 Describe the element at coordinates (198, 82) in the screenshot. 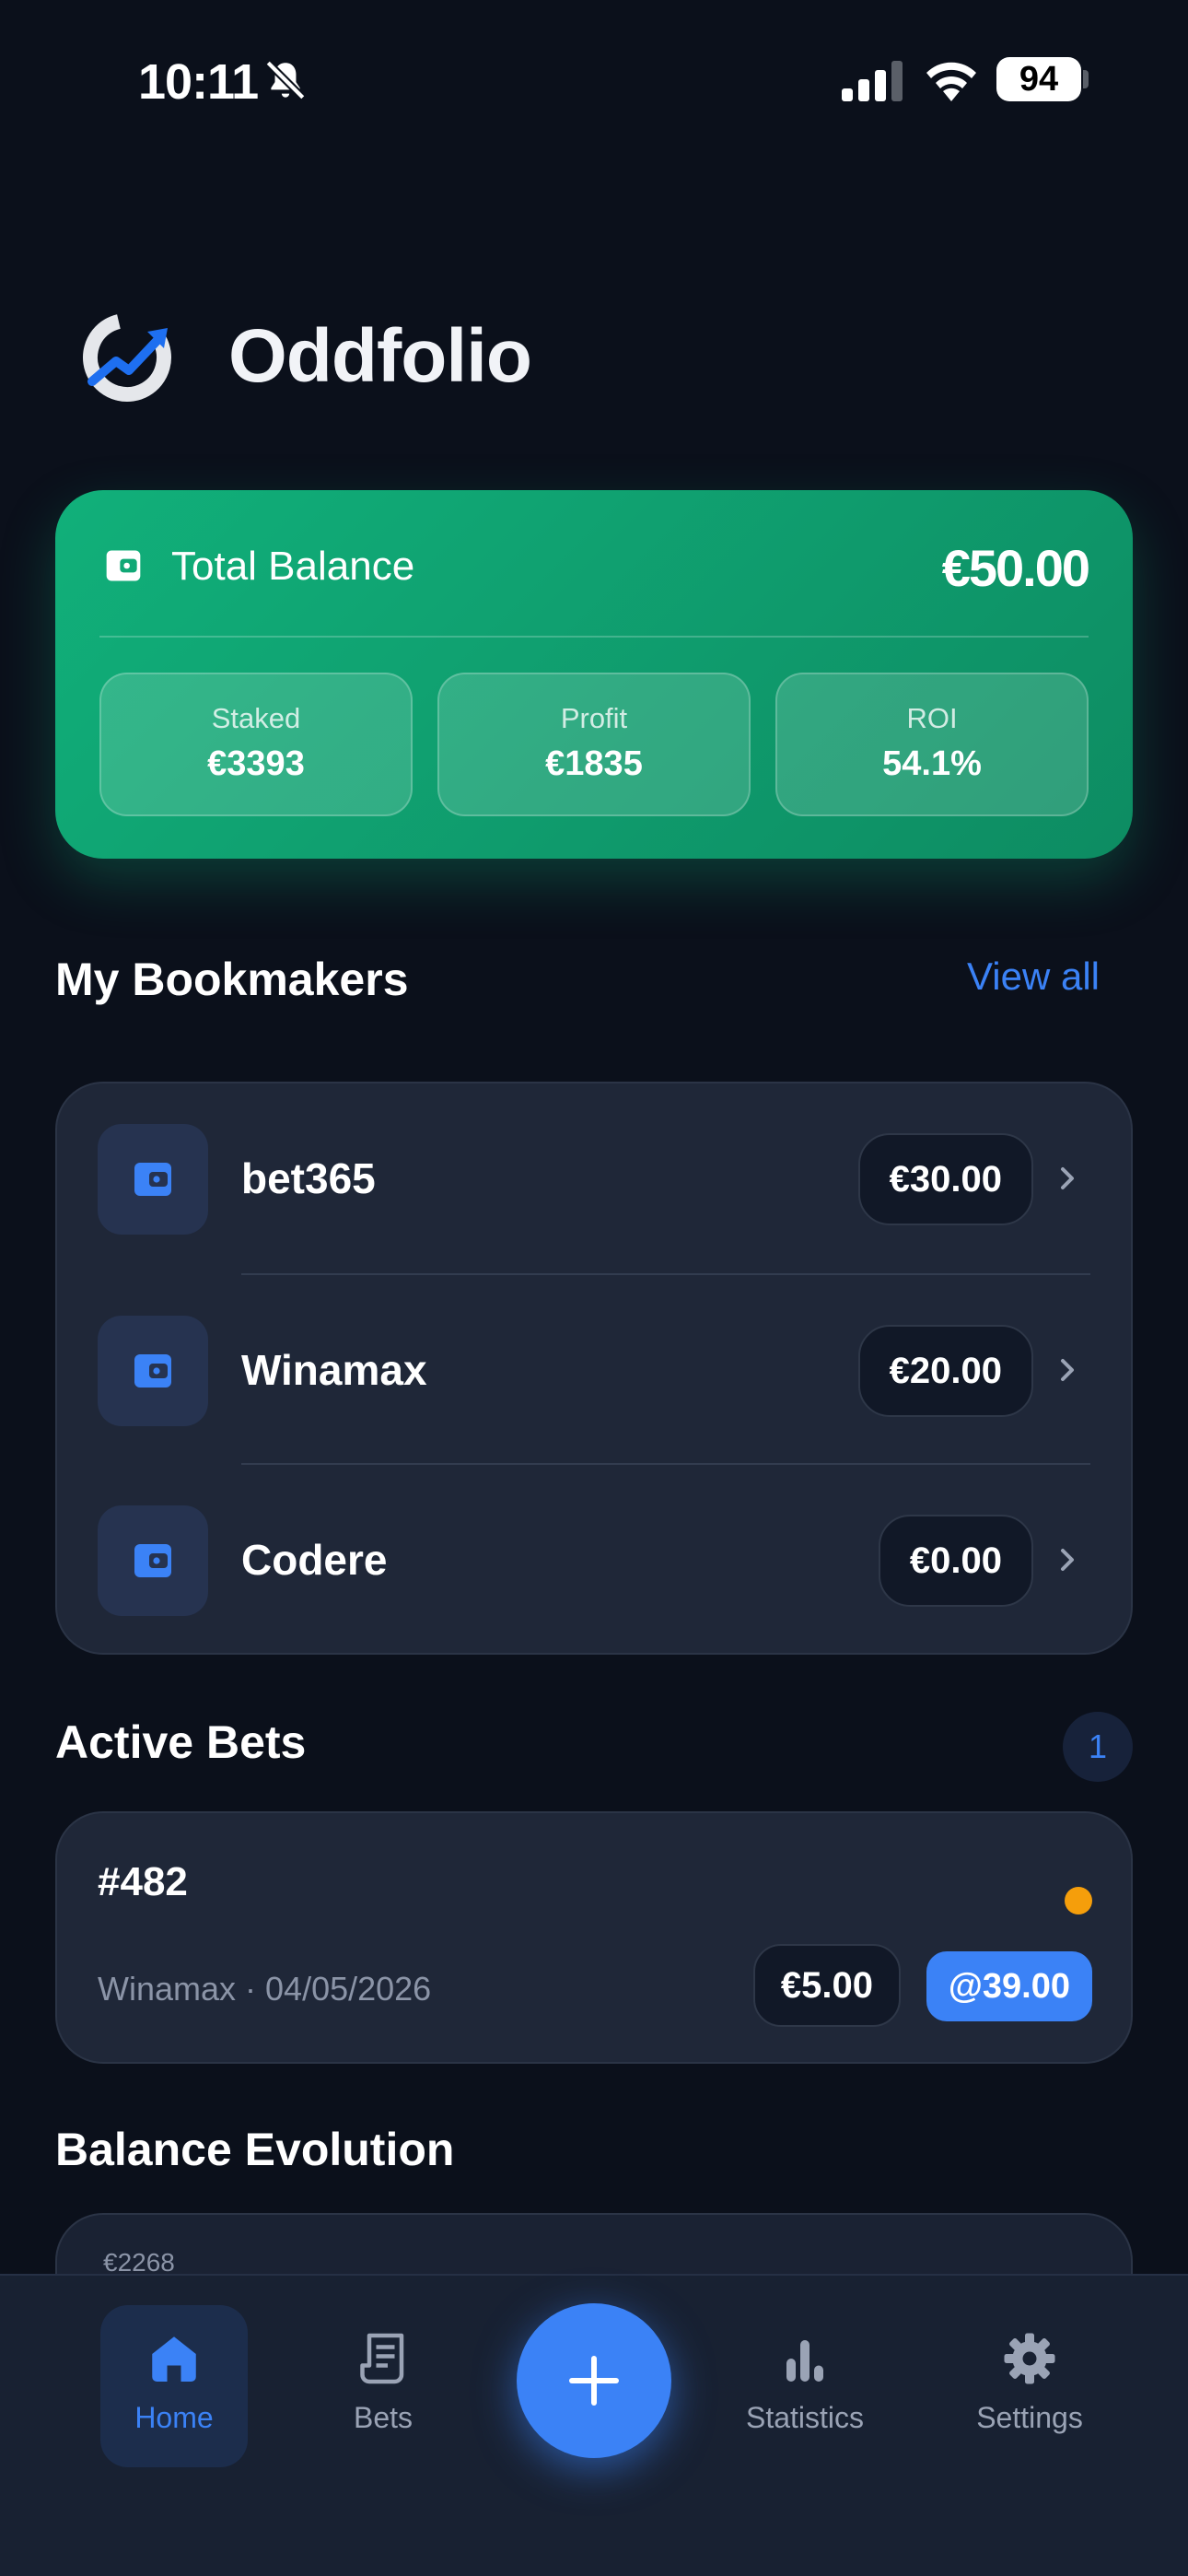

I see `status-time: 10:11` at that location.